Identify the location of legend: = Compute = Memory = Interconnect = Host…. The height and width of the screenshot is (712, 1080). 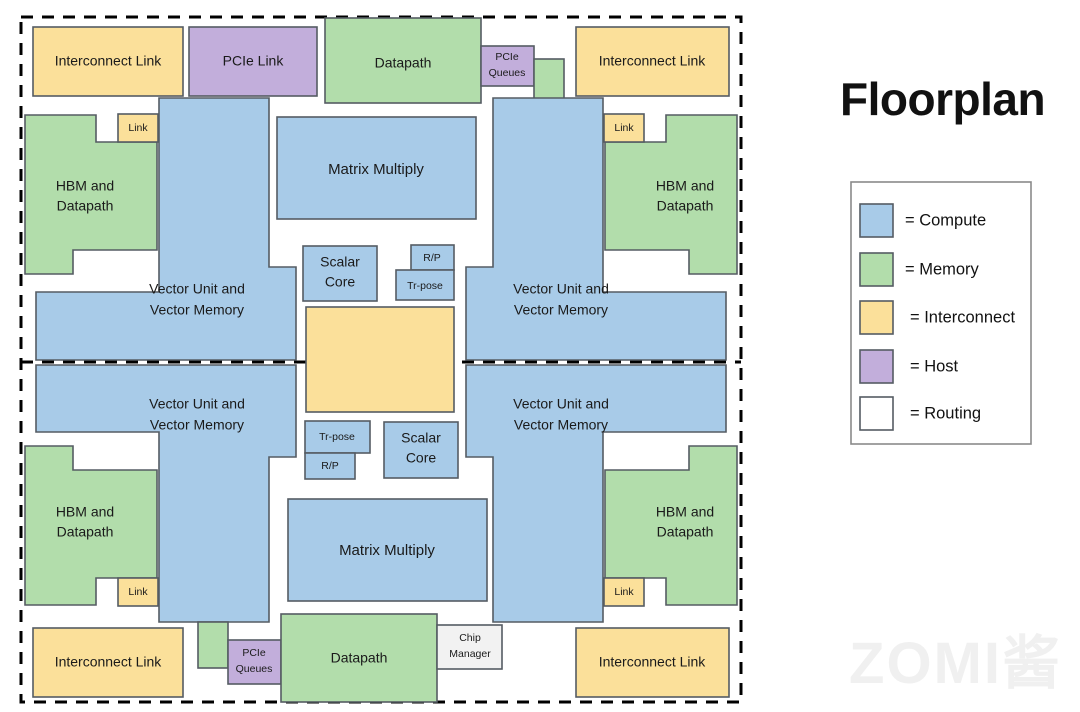
(941, 313).